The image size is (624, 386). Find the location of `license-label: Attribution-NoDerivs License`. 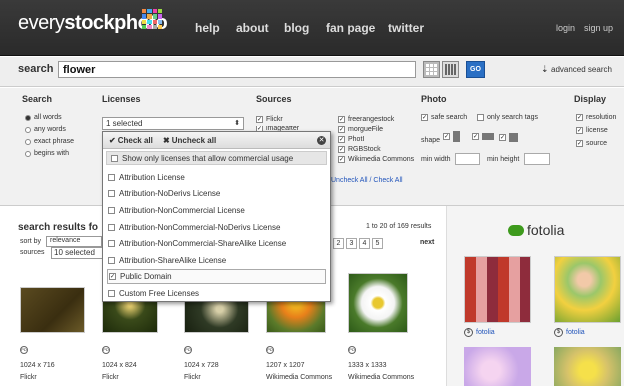

license-label: Attribution-NoDerivs License is located at coordinates (170, 193).